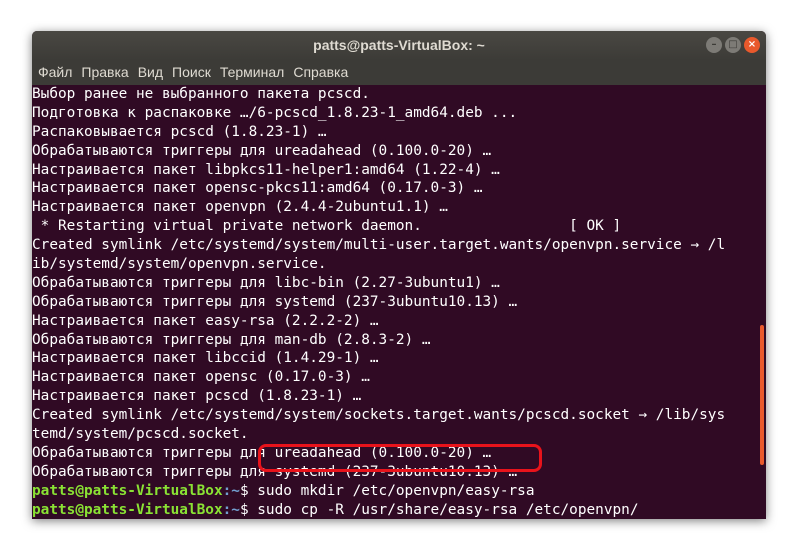 This screenshot has width=798, height=551. Describe the element at coordinates (320, 72) in the screenshot. I see `menu-help: Справка` at that location.